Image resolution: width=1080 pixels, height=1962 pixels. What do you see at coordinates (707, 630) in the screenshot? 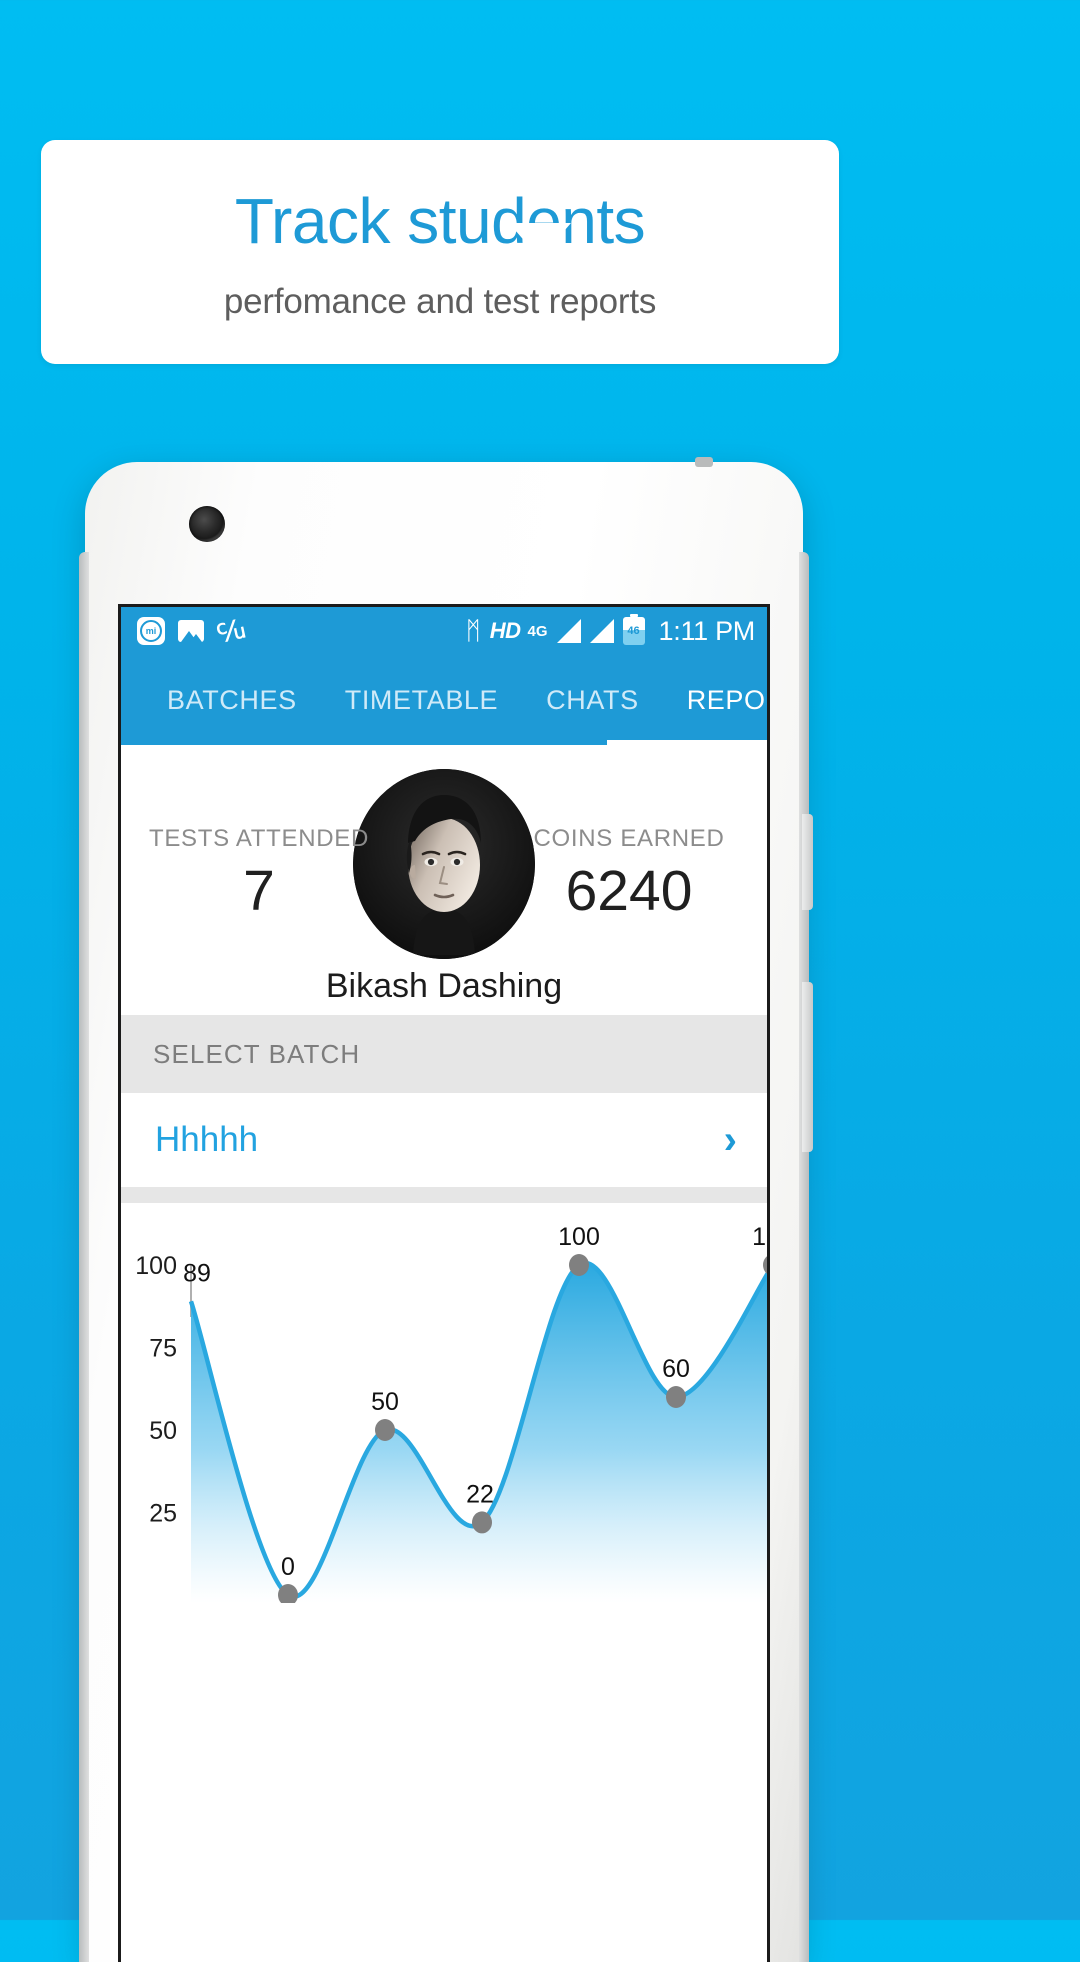
I see `status-bar-clock: 1:11 PM` at bounding box center [707, 630].